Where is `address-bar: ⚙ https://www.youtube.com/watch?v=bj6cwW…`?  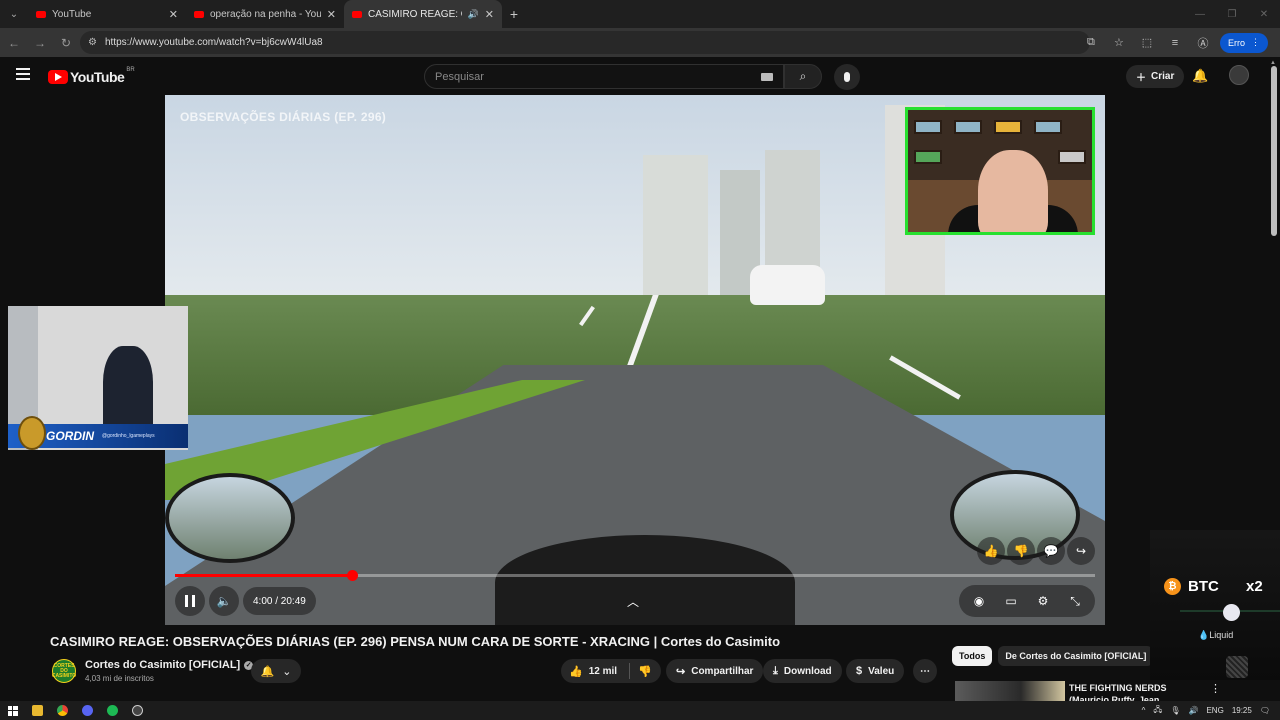
address-bar: ⚙ https://www.youtube.com/watch?v=bj6cwW… is located at coordinates (585, 42).